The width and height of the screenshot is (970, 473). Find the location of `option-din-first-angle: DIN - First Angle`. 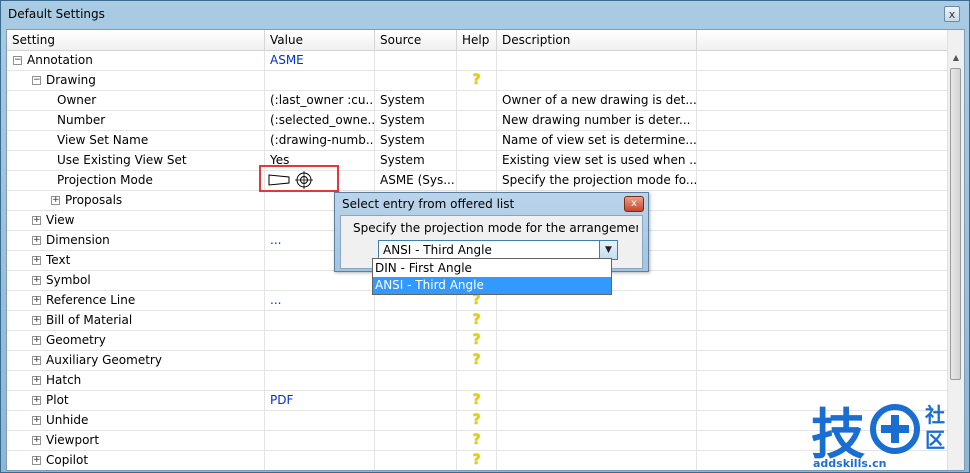

option-din-first-angle: DIN - First Angle is located at coordinates (492, 268).